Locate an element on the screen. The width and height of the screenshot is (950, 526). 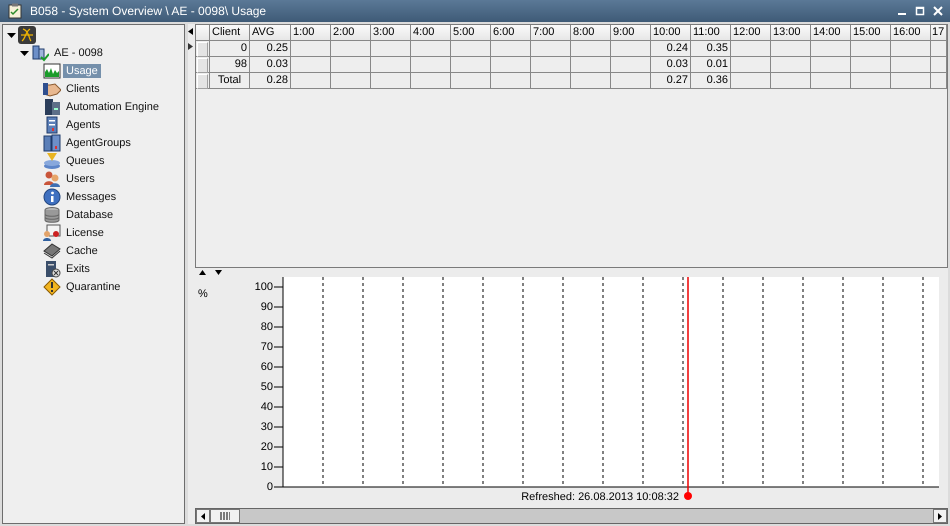
column-header: 1:00 is located at coordinates (311, 33).